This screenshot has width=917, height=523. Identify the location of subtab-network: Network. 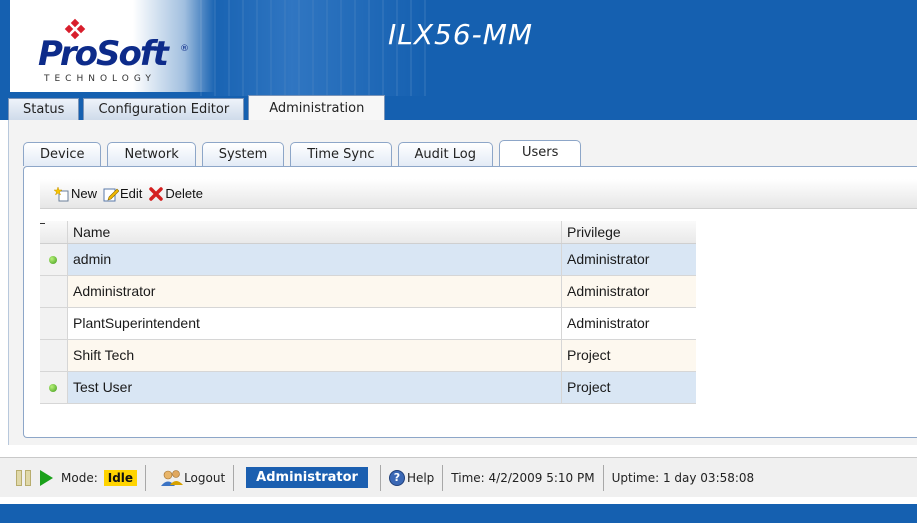
(151, 154).